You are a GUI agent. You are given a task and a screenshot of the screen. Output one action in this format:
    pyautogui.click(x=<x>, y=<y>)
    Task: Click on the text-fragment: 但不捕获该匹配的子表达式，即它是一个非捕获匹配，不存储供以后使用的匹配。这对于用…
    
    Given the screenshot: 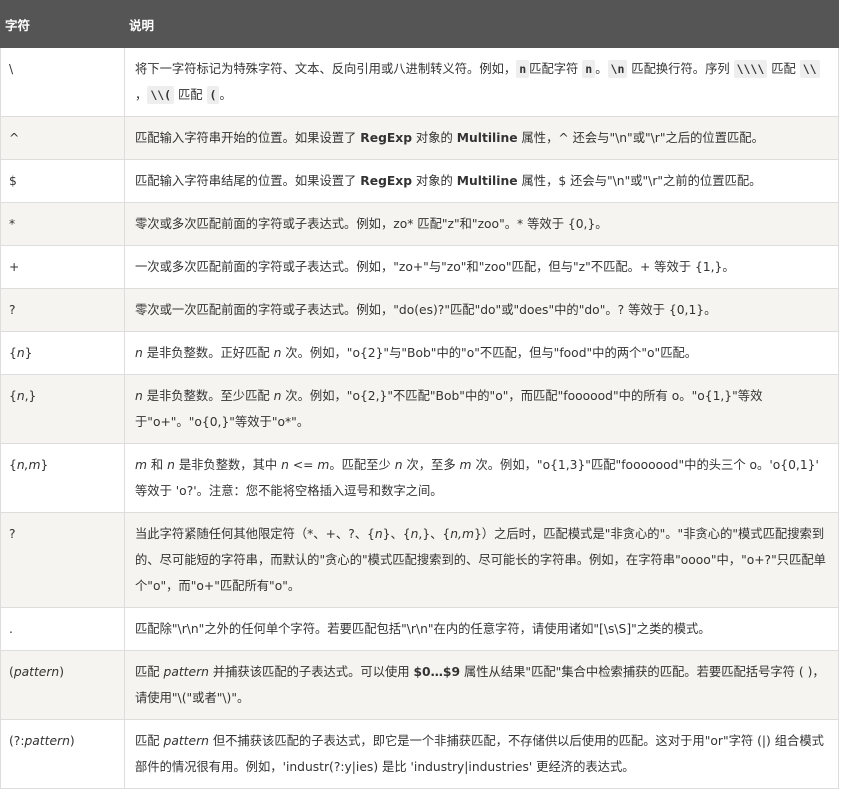 What is the action you would take?
    pyautogui.click(x=479, y=754)
    